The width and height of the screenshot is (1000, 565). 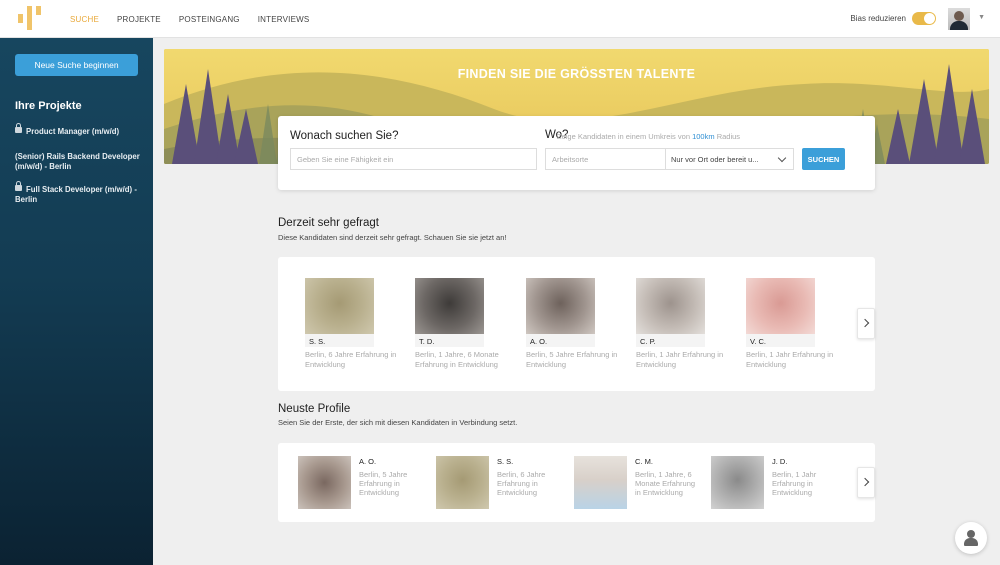 I want to click on popular-title: Derzeit sehr gefragt, so click(x=328, y=223).